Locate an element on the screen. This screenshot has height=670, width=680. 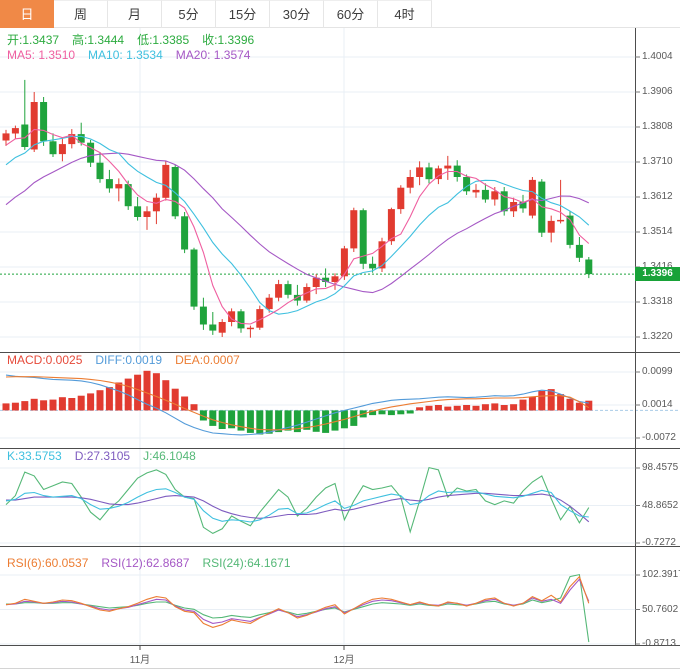
legend-item: K:33.5753 is located at coordinates (34, 456).